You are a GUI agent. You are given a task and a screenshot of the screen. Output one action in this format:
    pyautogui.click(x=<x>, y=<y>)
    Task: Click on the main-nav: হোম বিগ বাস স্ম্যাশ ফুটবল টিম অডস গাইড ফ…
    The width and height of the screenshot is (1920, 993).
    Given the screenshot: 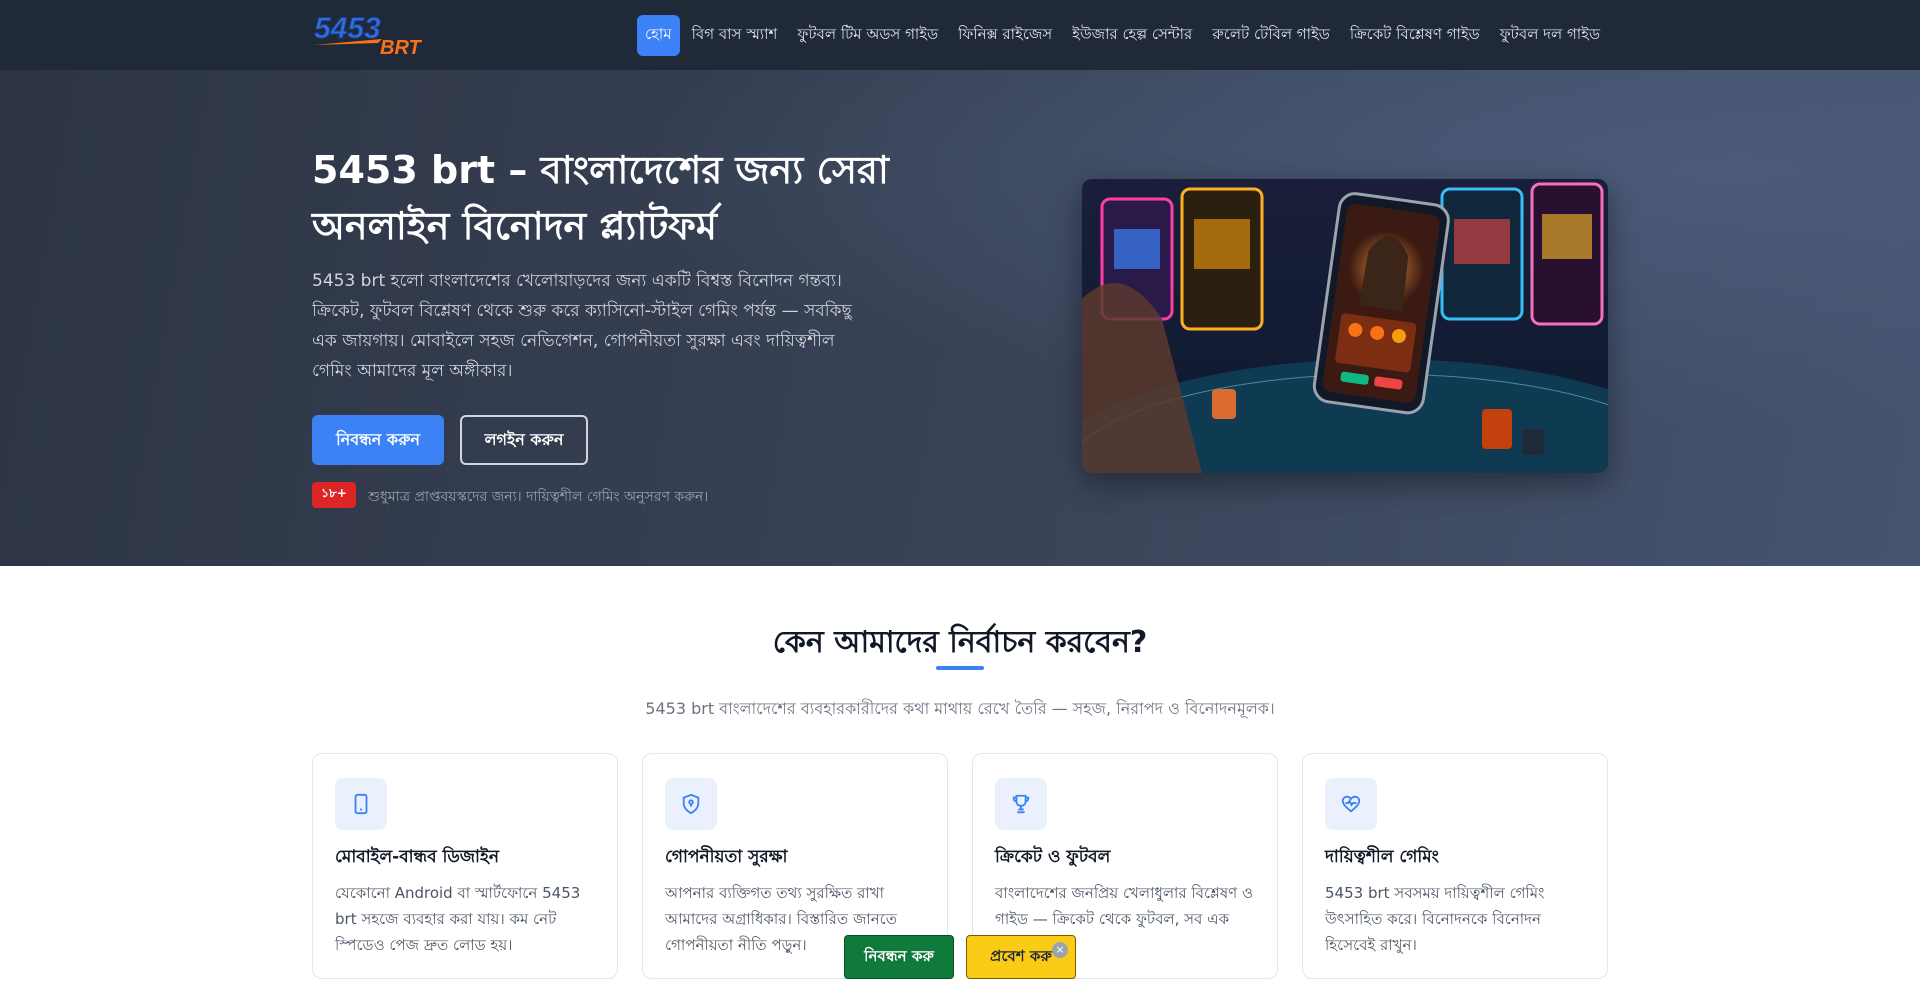 What is the action you would take?
    pyautogui.click(x=1122, y=35)
    